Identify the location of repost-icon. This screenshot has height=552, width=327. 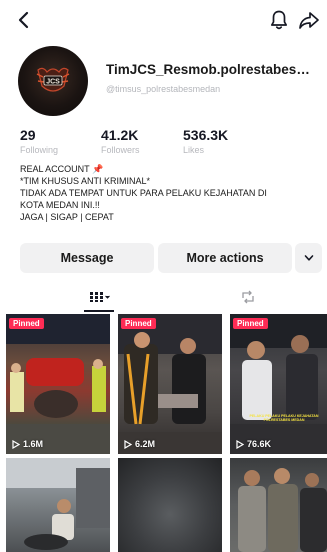
(248, 297).